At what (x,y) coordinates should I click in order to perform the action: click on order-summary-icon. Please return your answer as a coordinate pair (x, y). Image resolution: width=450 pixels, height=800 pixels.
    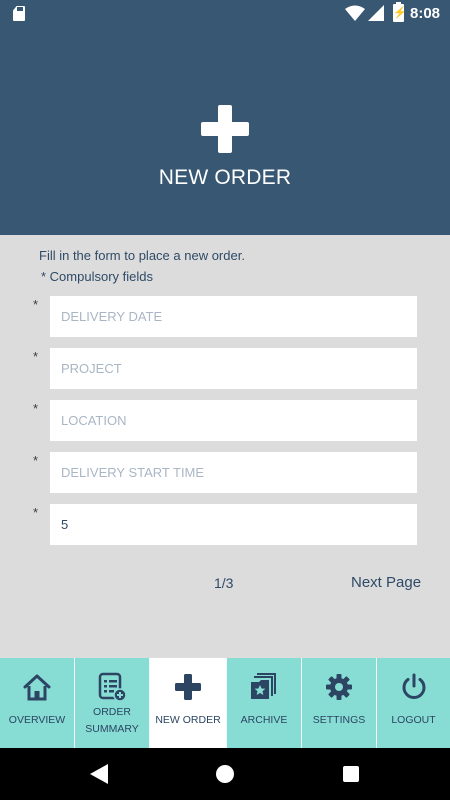
    Looking at the image, I should click on (112, 687).